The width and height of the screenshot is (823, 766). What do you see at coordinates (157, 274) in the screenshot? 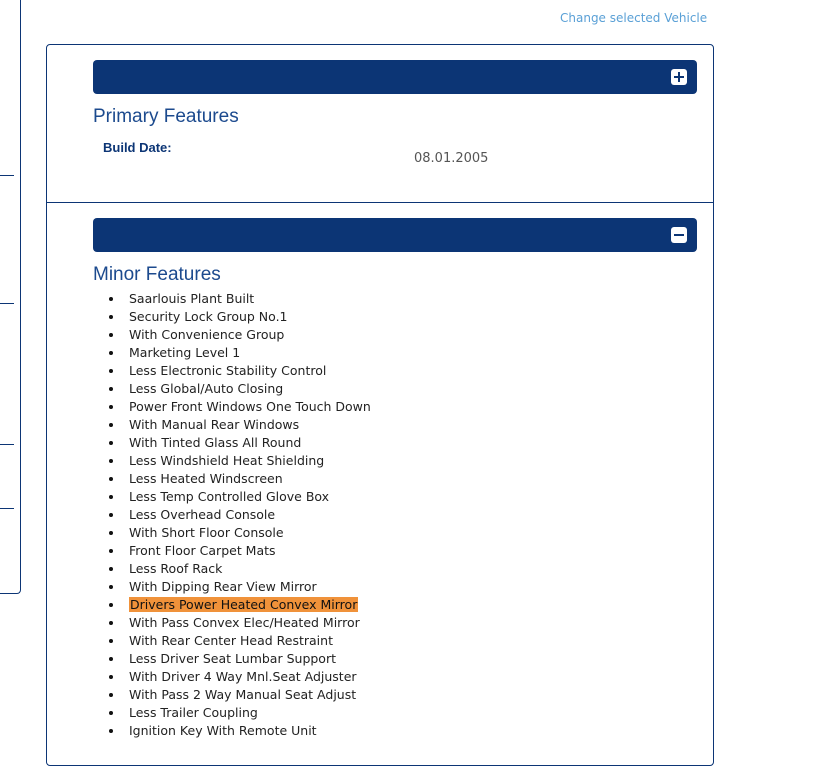
I see `minor-features-title: Minor Features` at bounding box center [157, 274].